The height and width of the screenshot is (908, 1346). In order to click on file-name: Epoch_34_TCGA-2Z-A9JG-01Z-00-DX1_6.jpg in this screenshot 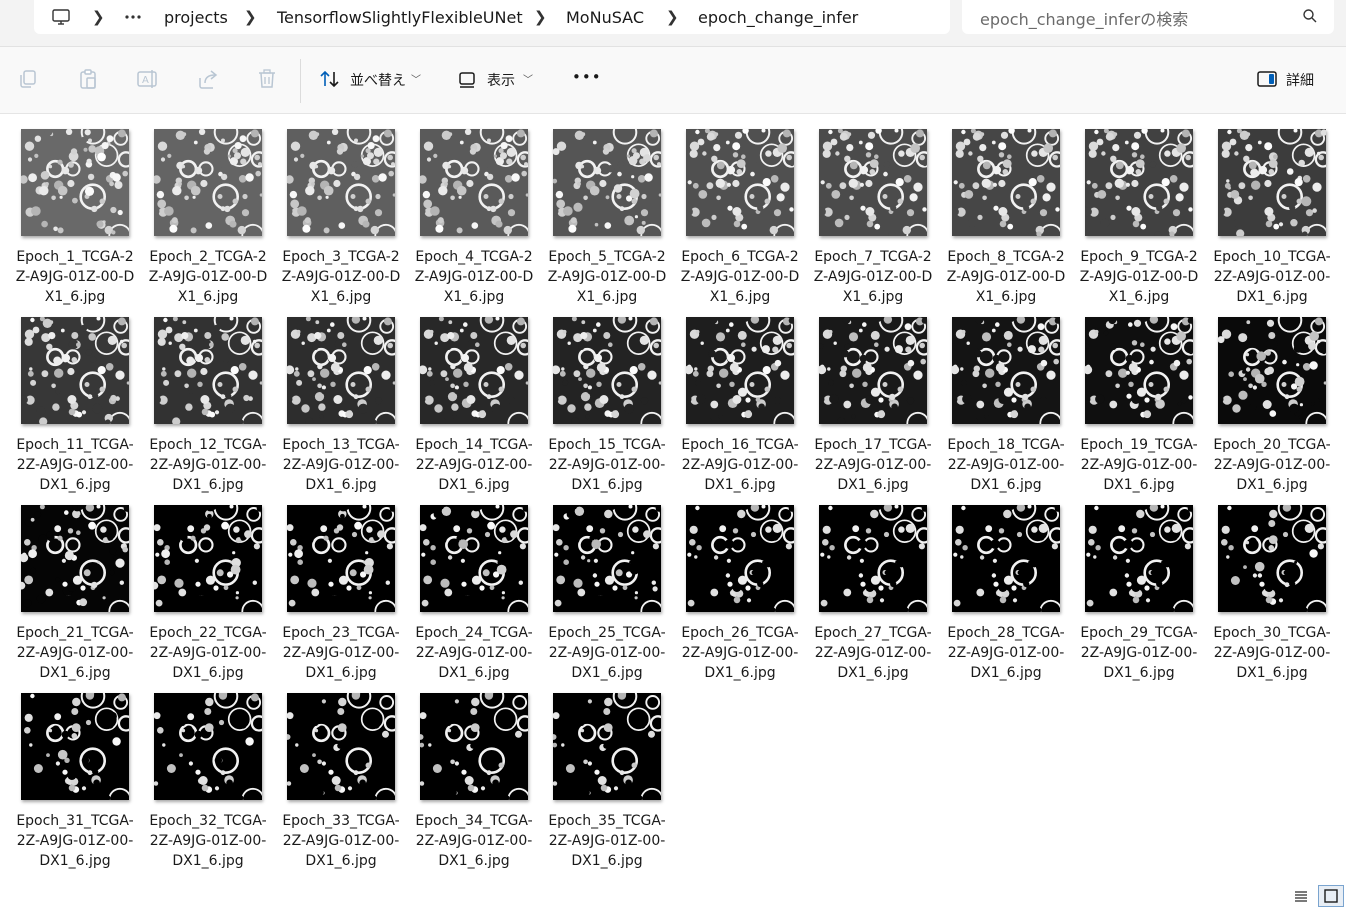, I will do `click(474, 841)`.